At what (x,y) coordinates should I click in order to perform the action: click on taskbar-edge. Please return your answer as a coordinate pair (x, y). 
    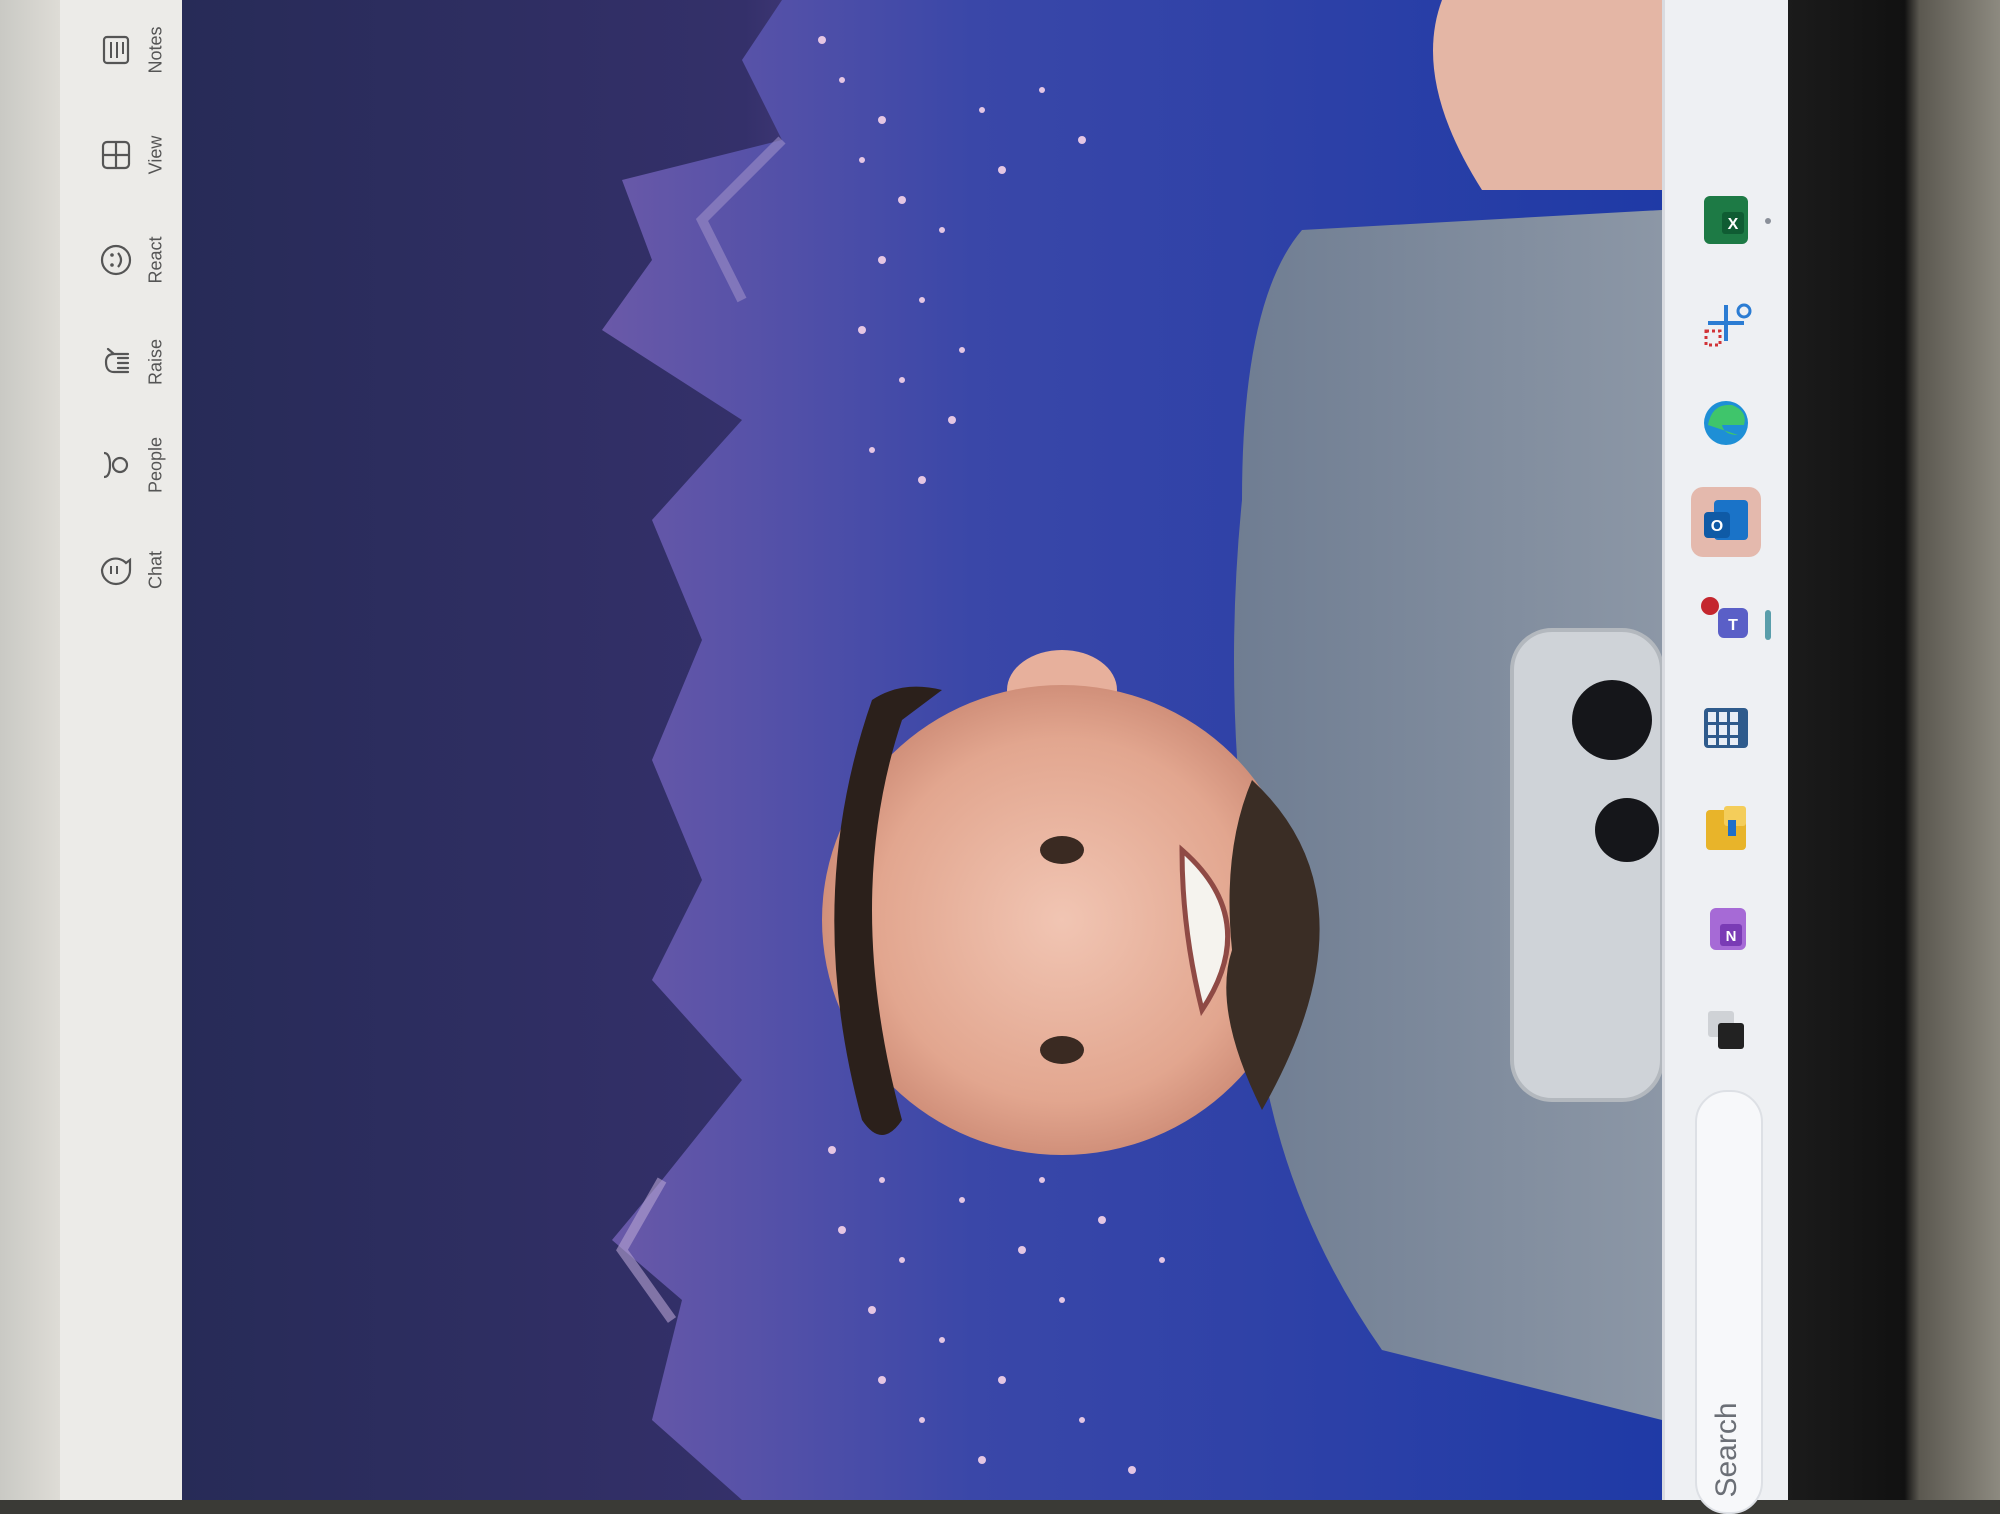
    Looking at the image, I should click on (1726, 423).